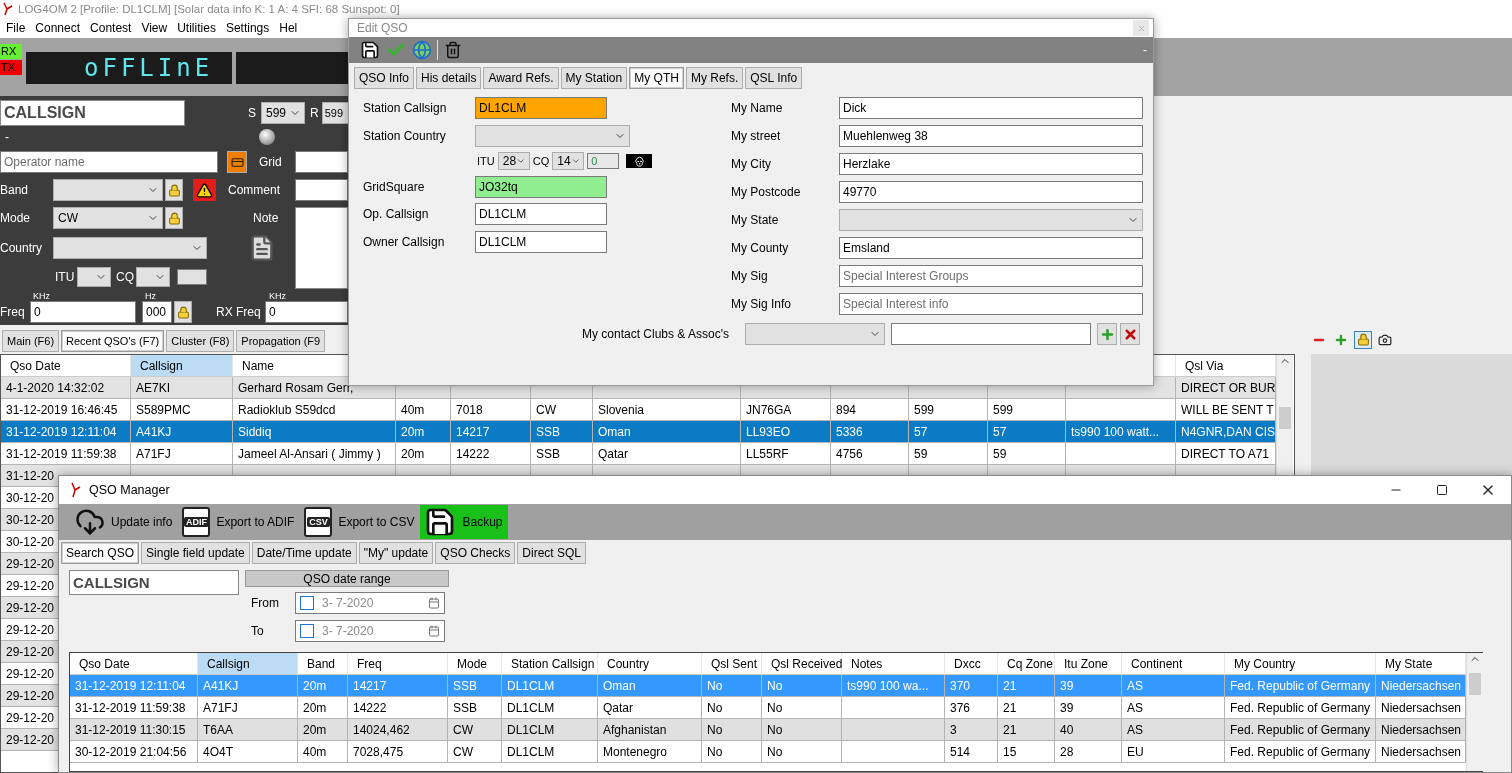  I want to click on column-header: Band, so click(323, 664).